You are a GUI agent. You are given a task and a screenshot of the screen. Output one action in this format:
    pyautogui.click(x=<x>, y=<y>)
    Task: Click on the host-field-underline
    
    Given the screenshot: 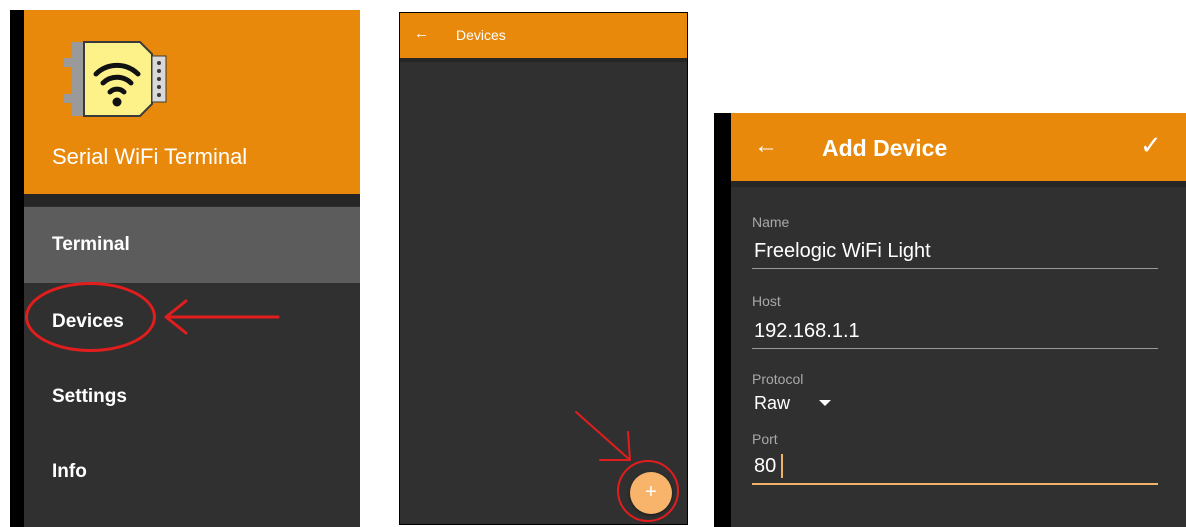 What is the action you would take?
    pyautogui.click(x=955, y=348)
    